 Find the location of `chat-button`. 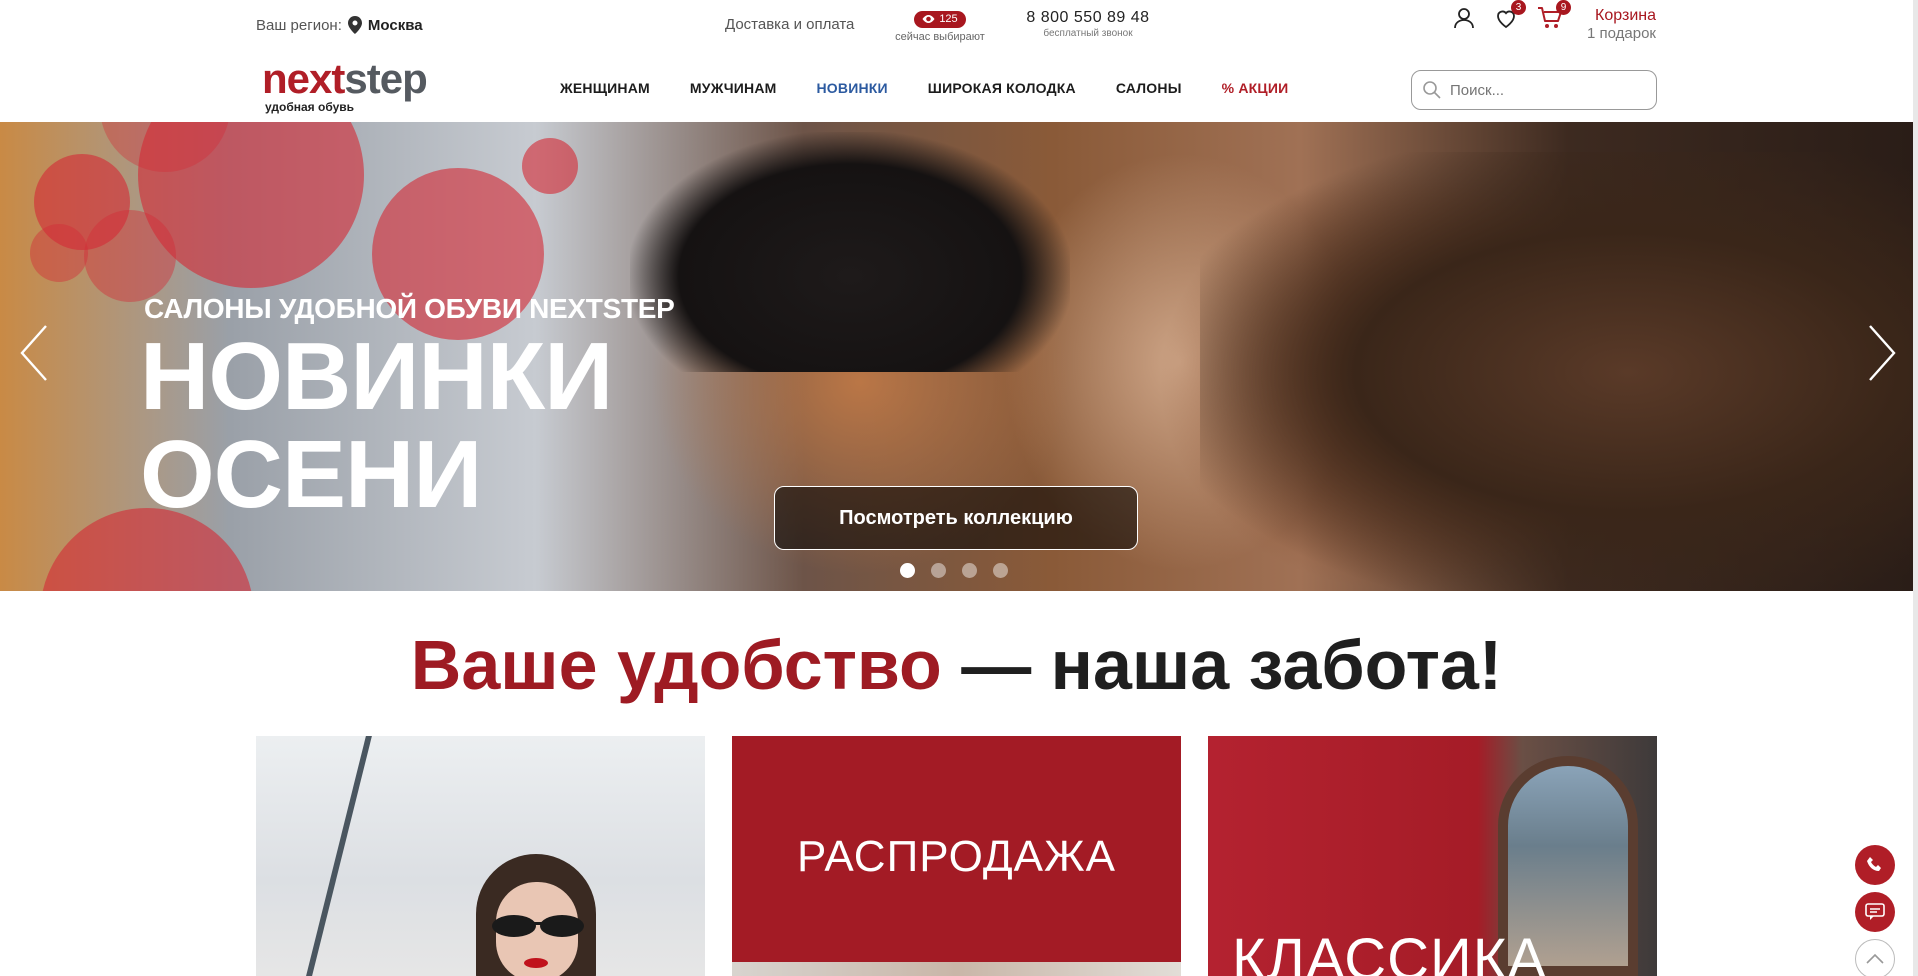

chat-button is located at coordinates (1875, 912).